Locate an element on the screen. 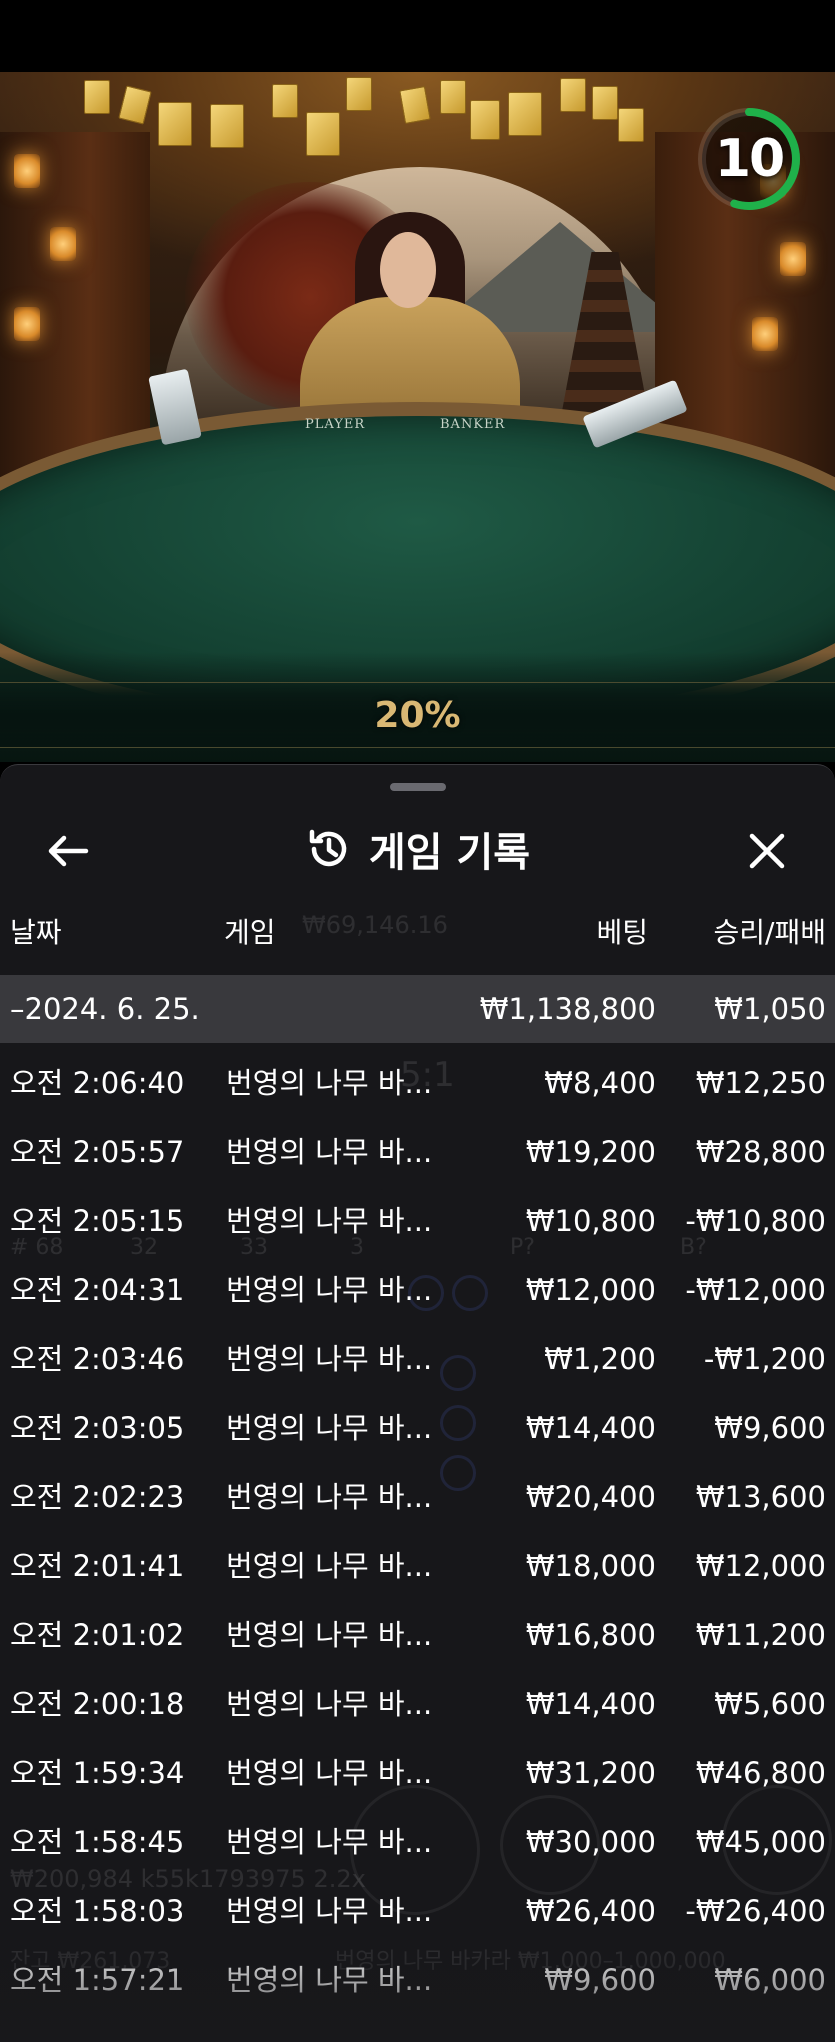 The height and width of the screenshot is (2042, 835). ghost-balance: ₩69,146.16 is located at coordinates (375, 925).